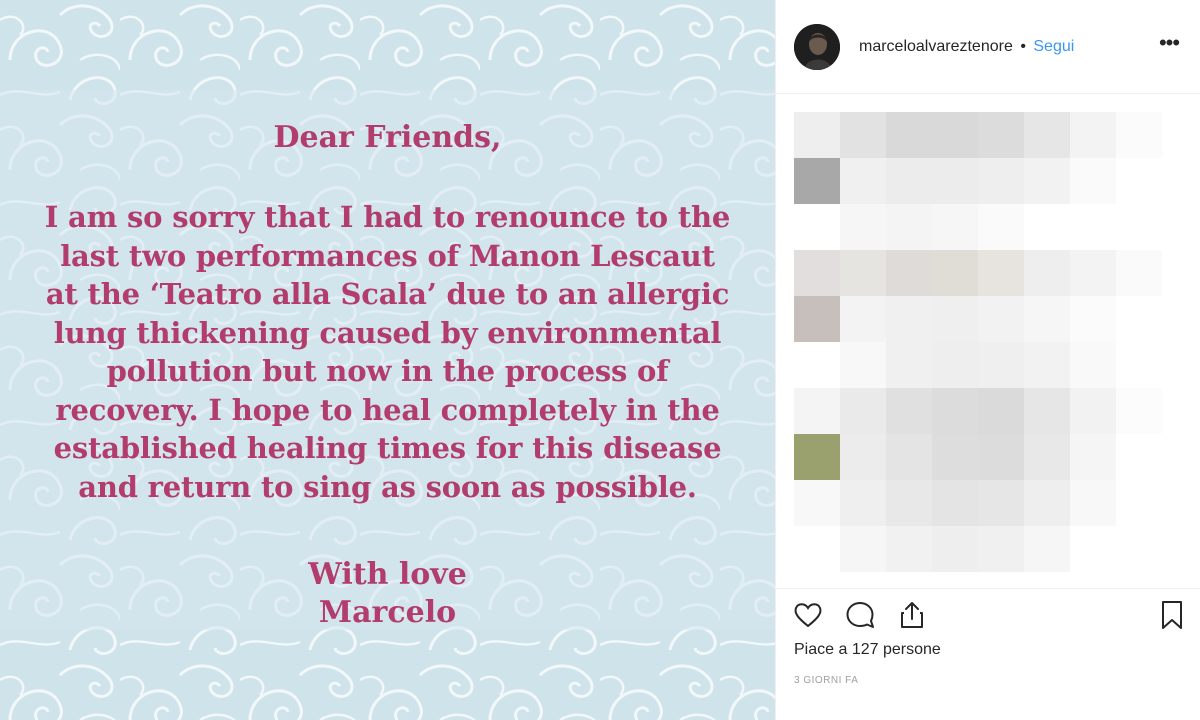 The height and width of the screenshot is (720, 1200). What do you see at coordinates (387, 371) in the screenshot?
I see `letter-line: pollution but now in the process of` at bounding box center [387, 371].